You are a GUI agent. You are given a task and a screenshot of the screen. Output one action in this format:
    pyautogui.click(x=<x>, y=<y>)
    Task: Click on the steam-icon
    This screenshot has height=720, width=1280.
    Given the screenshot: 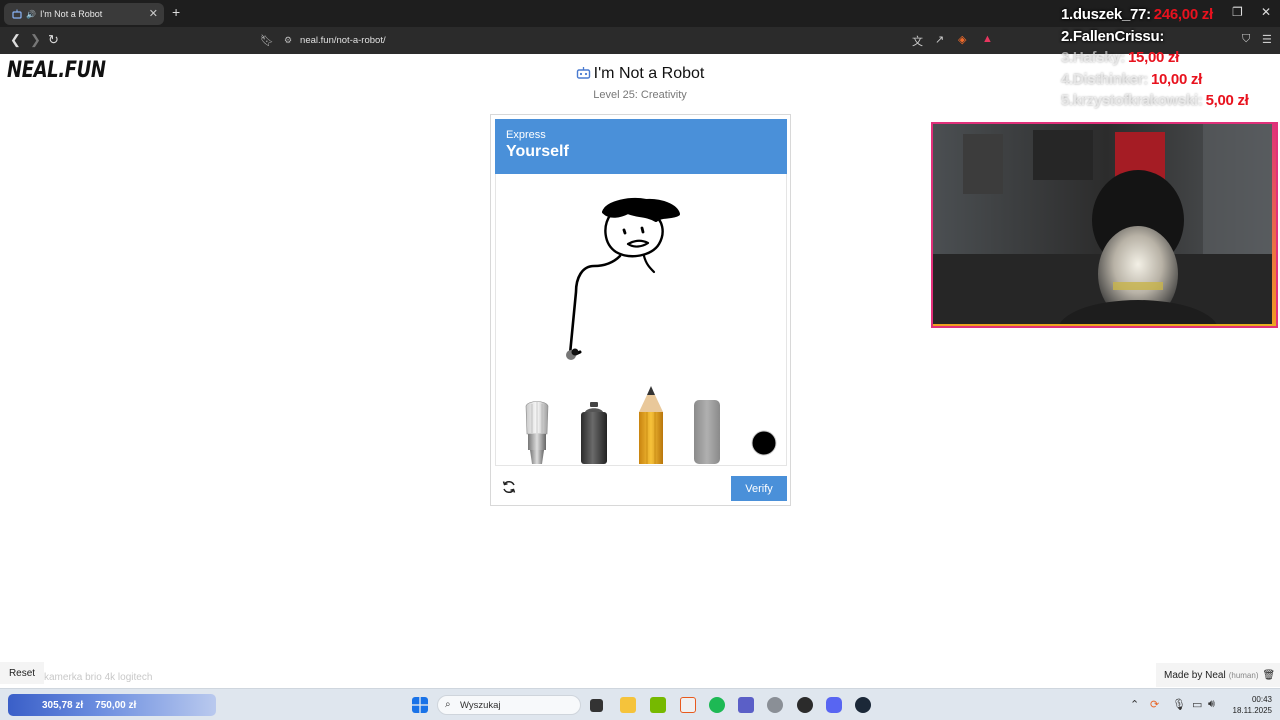 What is the action you would take?
    pyautogui.click(x=863, y=705)
    